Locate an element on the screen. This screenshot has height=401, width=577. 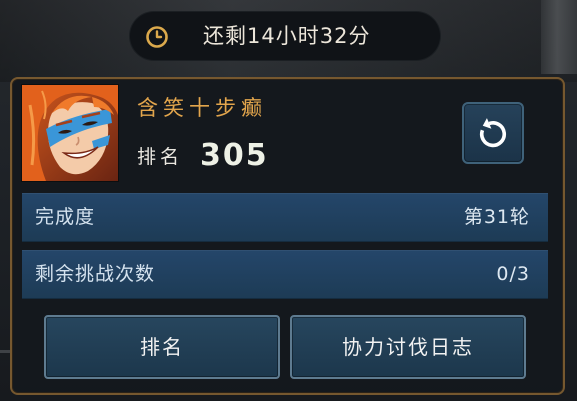
refresh-icon is located at coordinates (493, 133).